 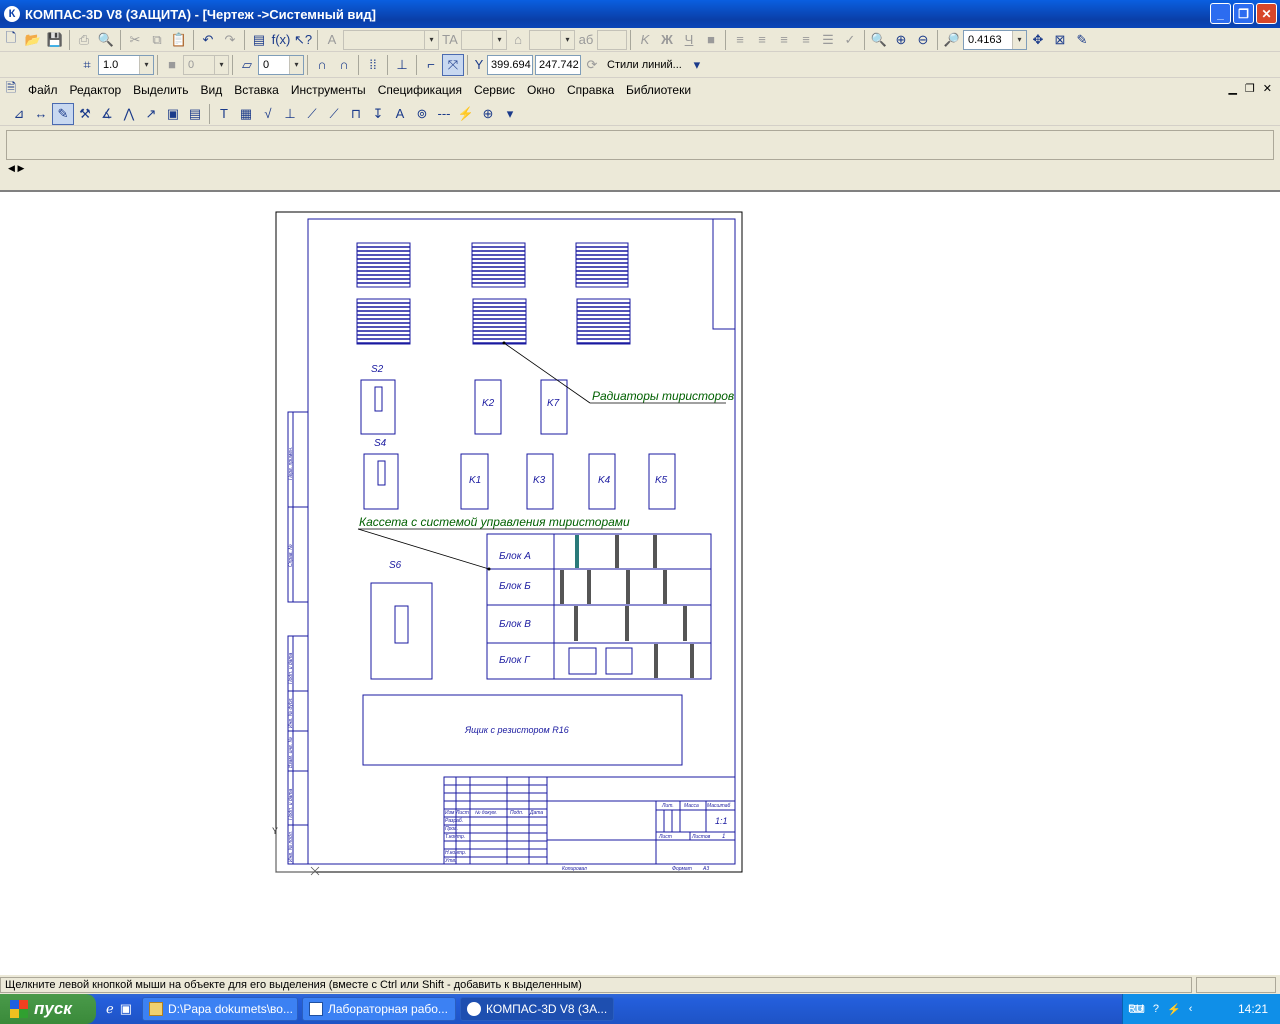 I want to click on menu-help: Справка, so click(x=590, y=90).